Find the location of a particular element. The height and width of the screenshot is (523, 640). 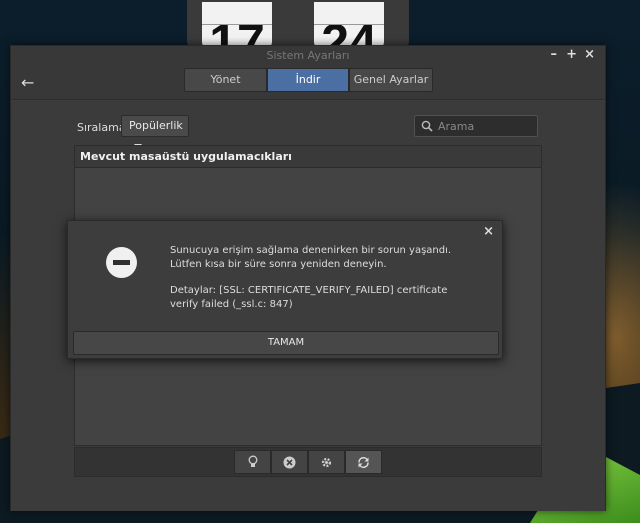

sort-label: Sıralama is located at coordinates (101, 127).